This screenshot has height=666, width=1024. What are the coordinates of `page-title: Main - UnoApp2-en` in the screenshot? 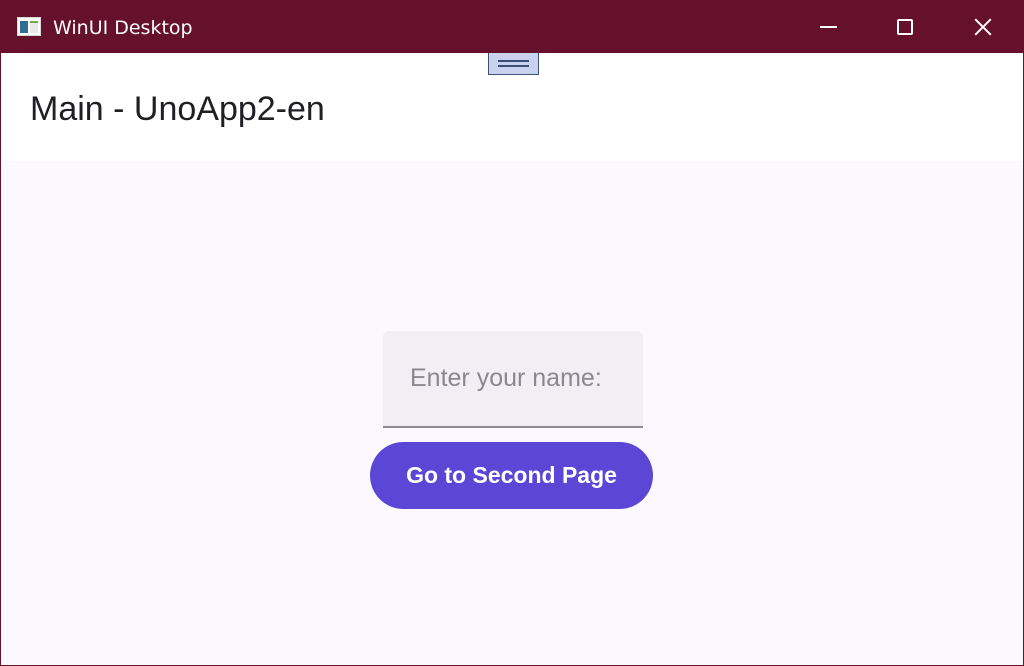 It's located at (177, 109).